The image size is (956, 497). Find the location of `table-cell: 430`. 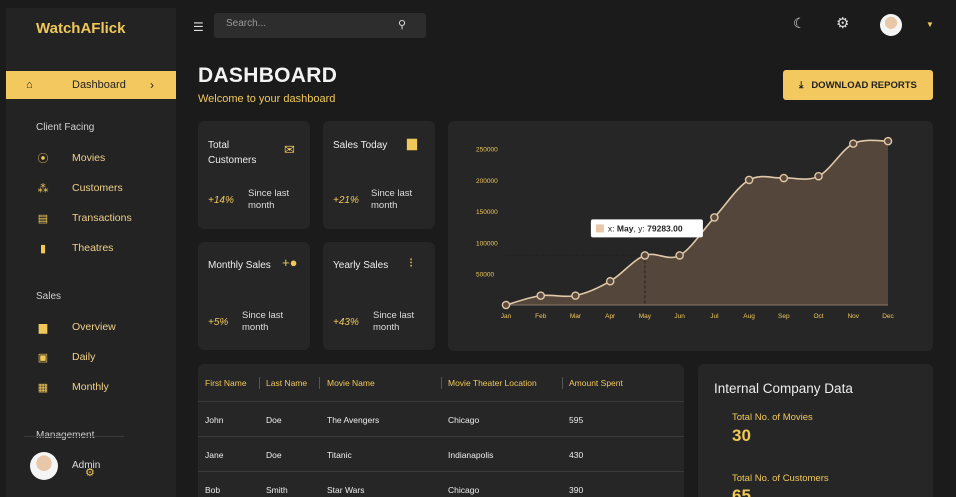

table-cell: 430 is located at coordinates (576, 455).